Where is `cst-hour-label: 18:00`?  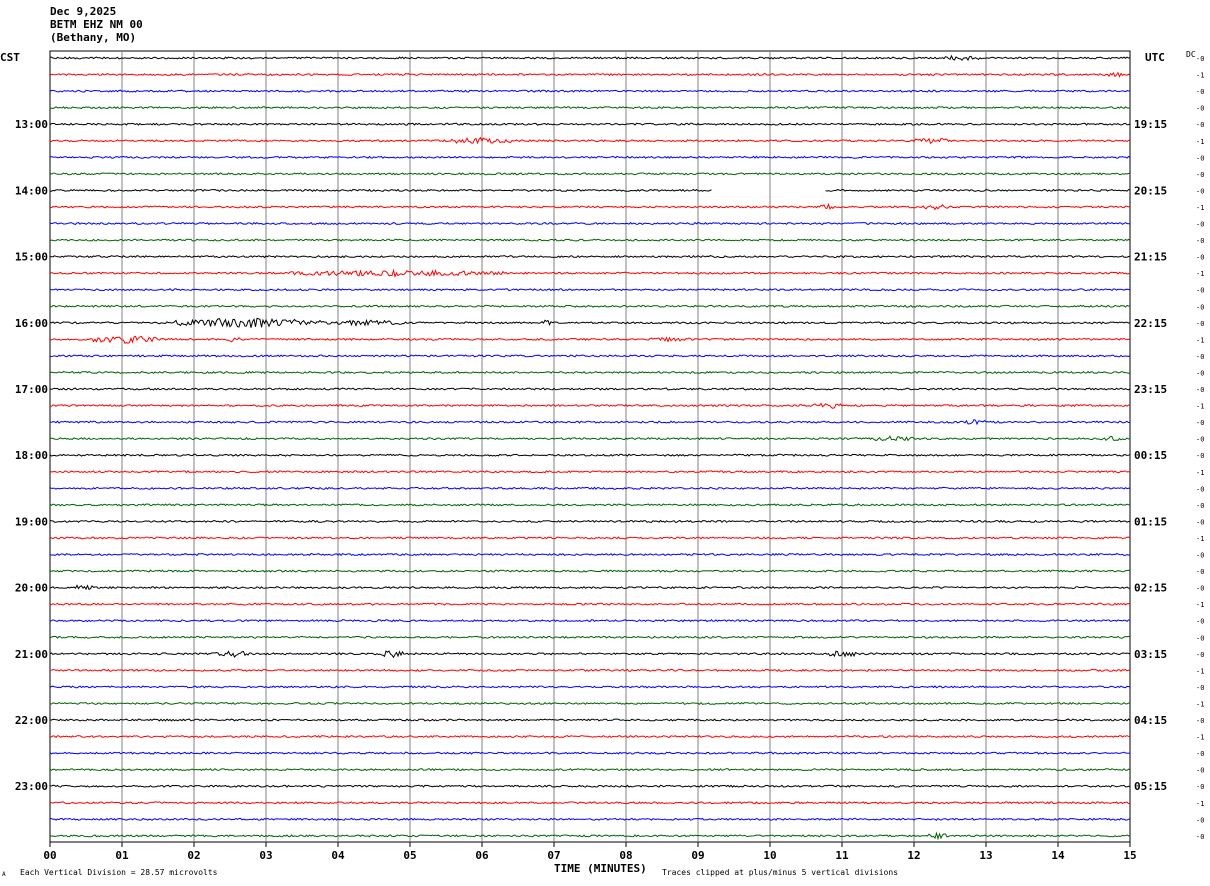 cst-hour-label: 18:00 is located at coordinates (31, 455).